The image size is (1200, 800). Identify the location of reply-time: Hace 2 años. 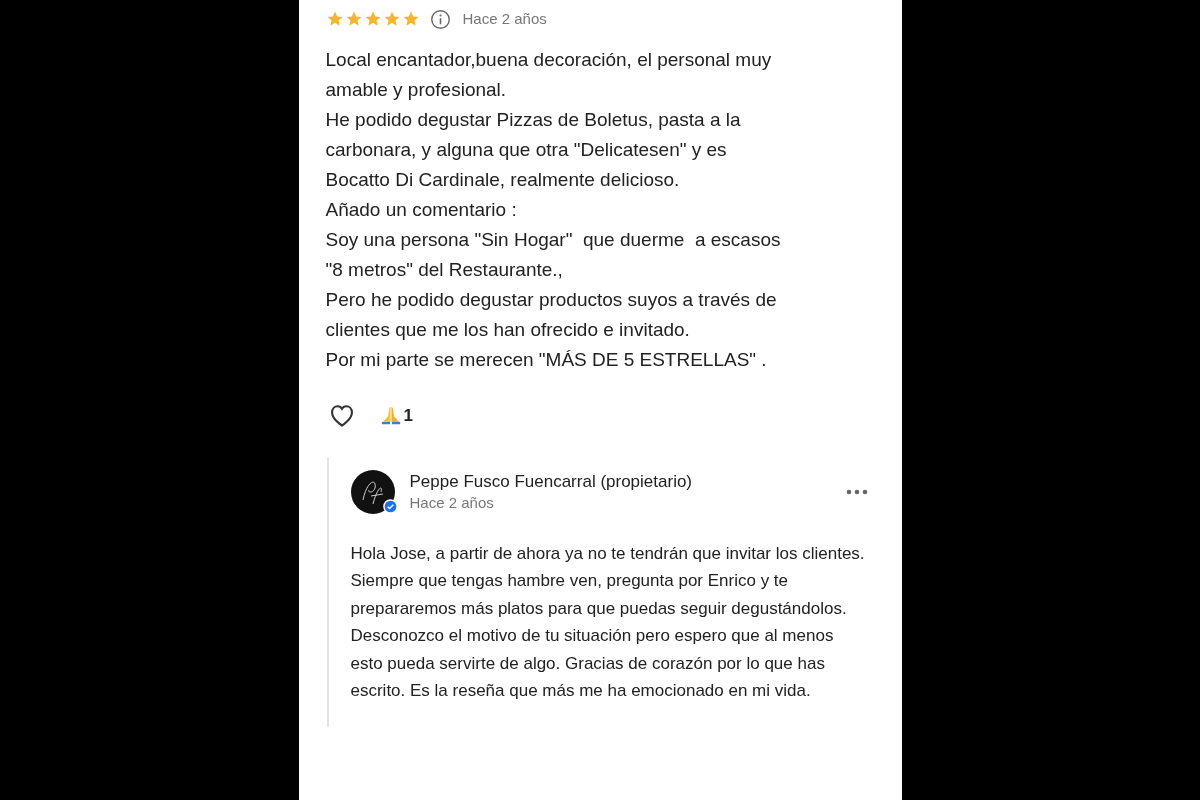
(452, 502).